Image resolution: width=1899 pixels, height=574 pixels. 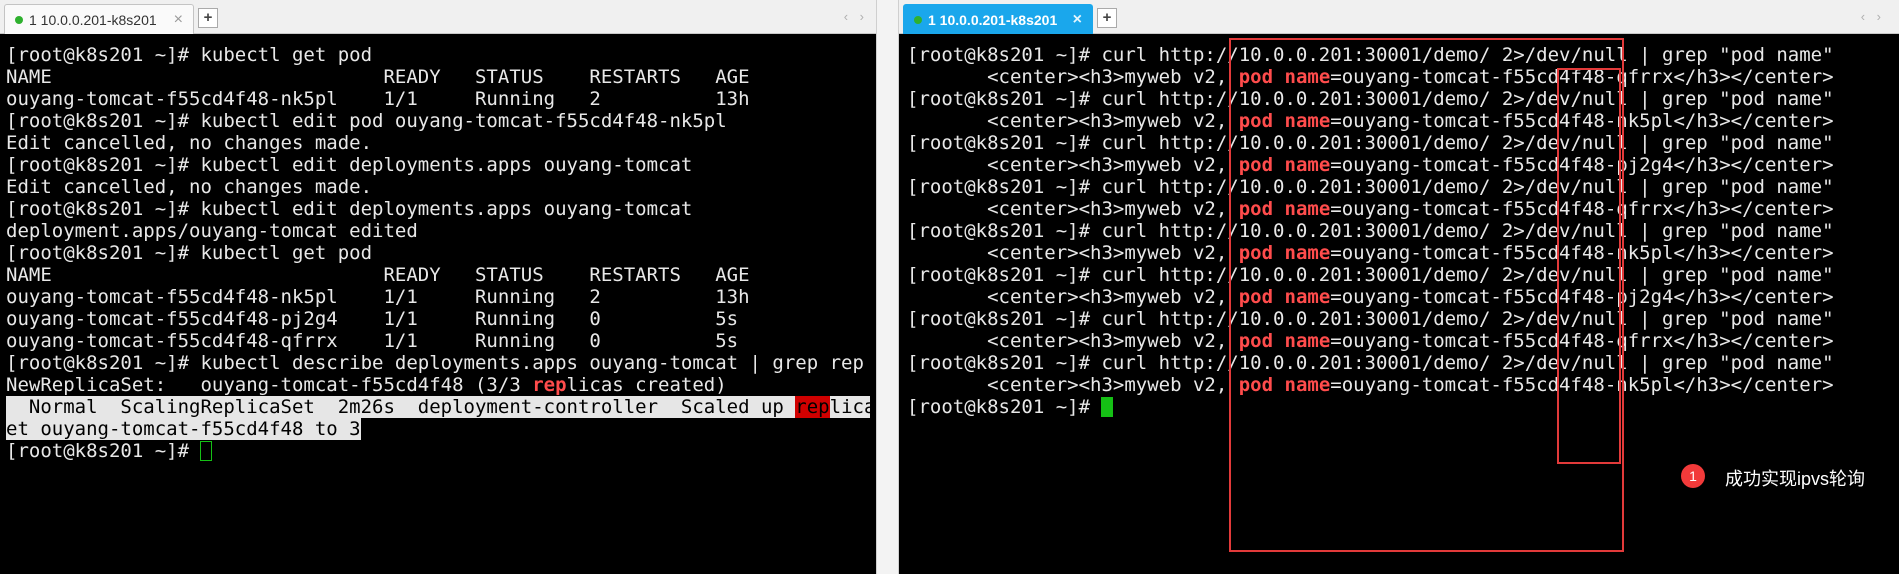 I want to click on annotation-box-pod-names, so click(x=1589, y=266).